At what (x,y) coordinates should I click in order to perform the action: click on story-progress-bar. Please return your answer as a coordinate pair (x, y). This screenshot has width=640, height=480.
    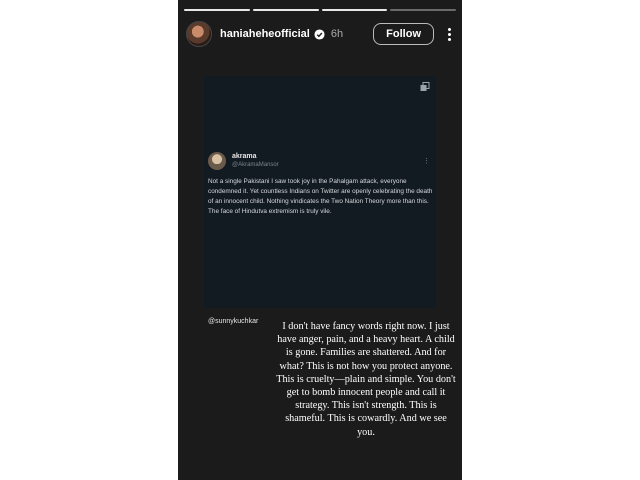
    Looking at the image, I should click on (320, 10).